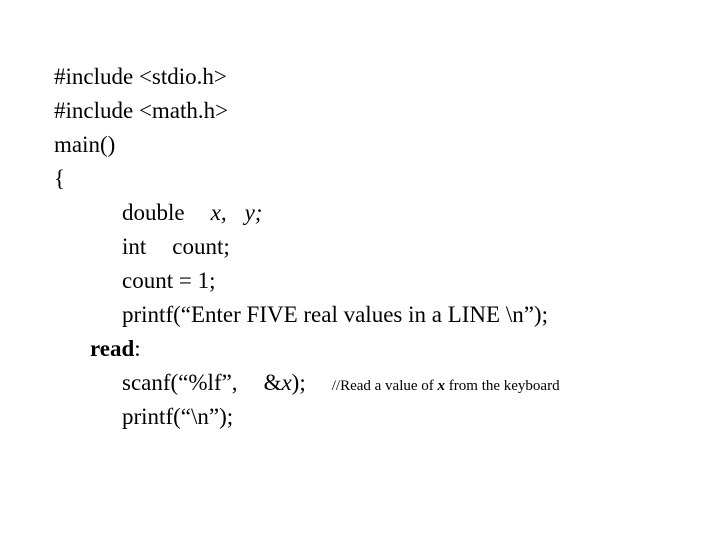  What do you see at coordinates (85, 144) in the screenshot?
I see `code-text: main()` at bounding box center [85, 144].